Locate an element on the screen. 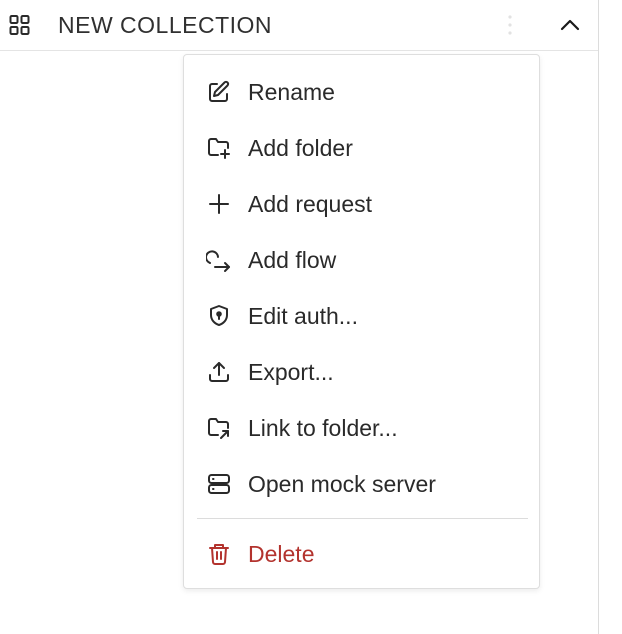 The width and height of the screenshot is (622, 634). flow-arrow-icon is located at coordinates (219, 260).